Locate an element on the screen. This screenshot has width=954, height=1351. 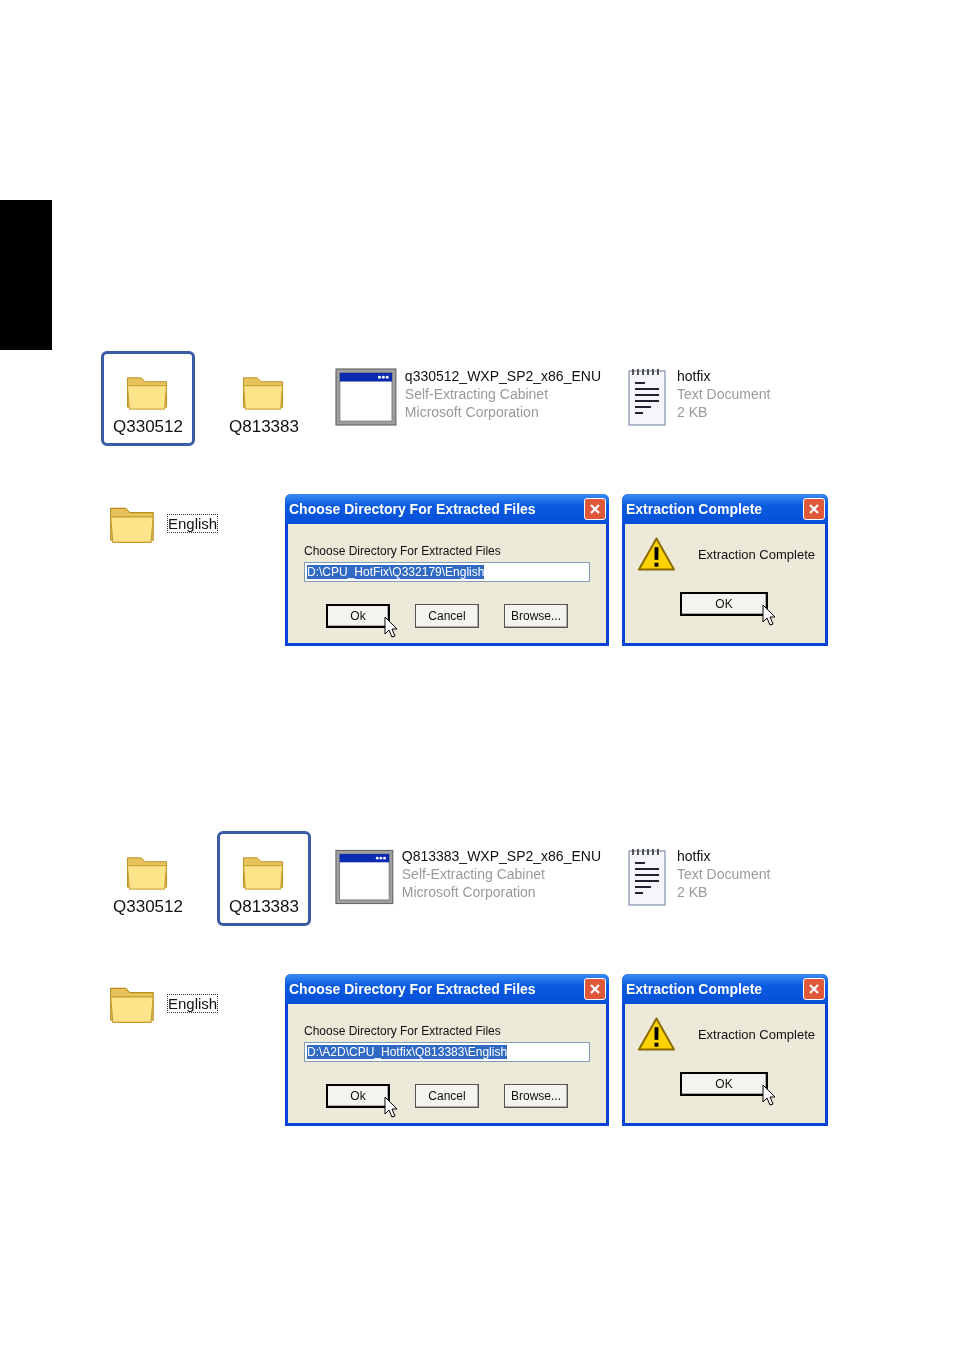
file-name: q330512_WXP_SP2_x86_ENU is located at coordinates (502, 376).